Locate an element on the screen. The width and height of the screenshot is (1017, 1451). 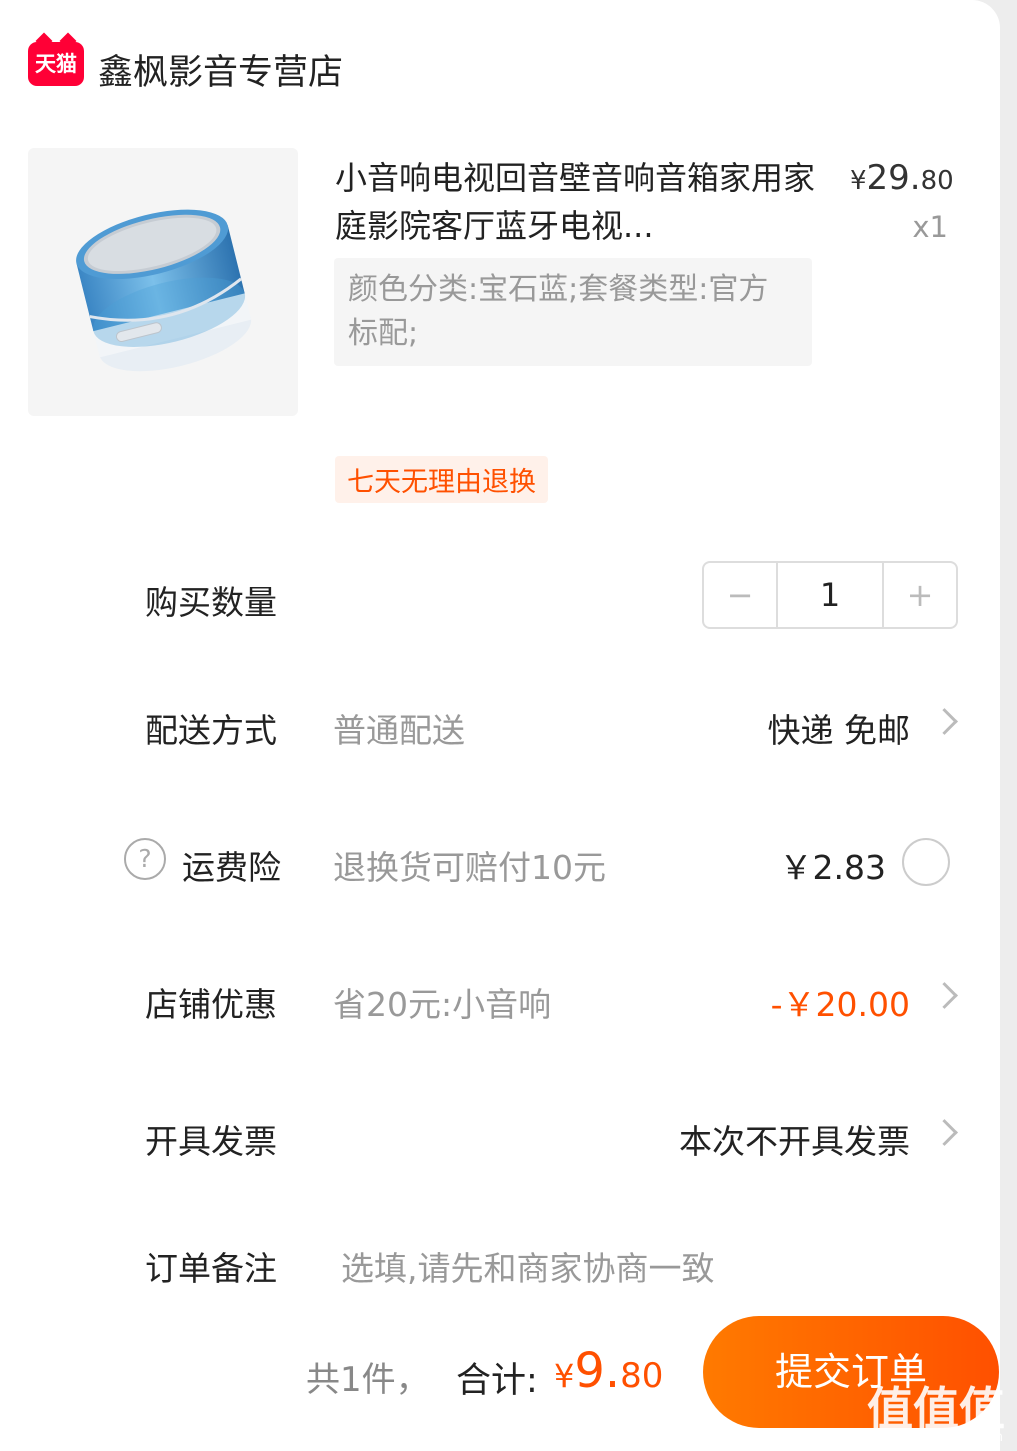
total-currency: ¥ is located at coordinates (564, 1376).